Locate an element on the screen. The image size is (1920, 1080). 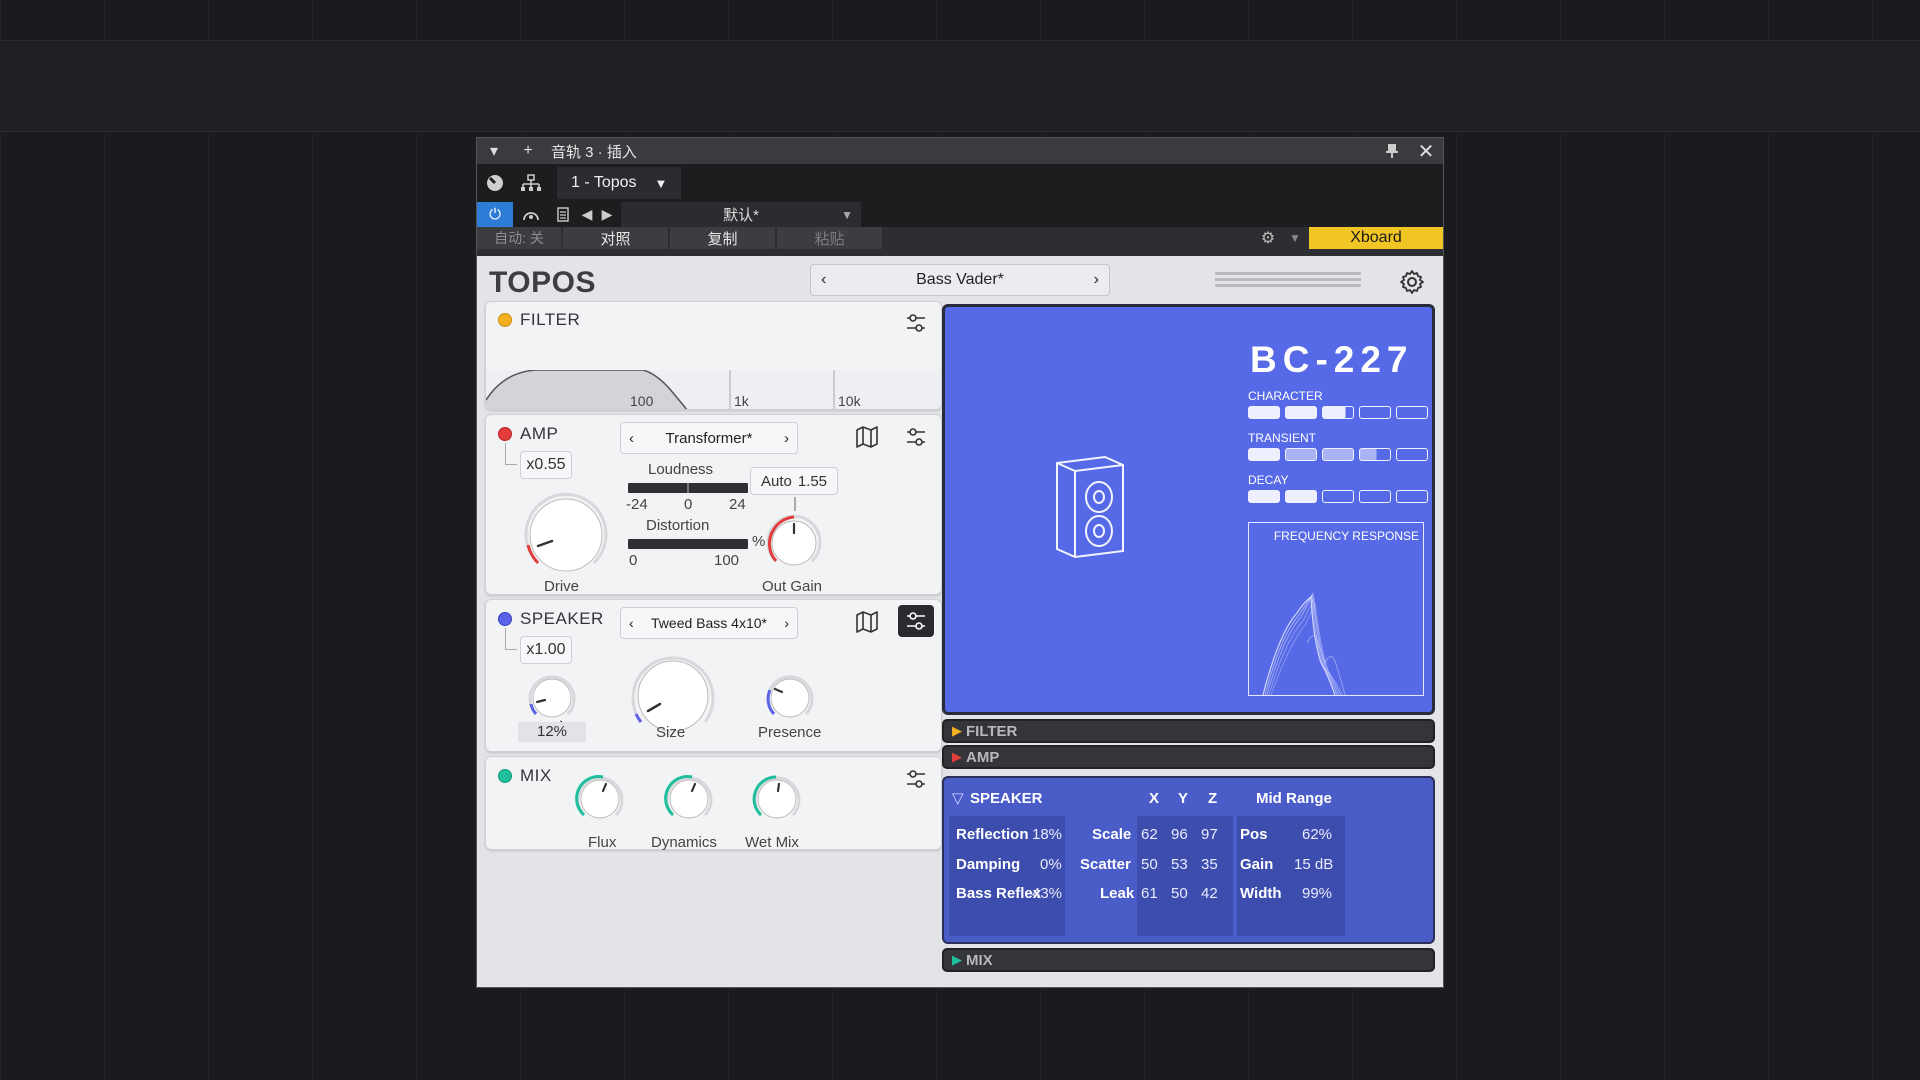
scale-y: 96 is located at coordinates (1179, 834).